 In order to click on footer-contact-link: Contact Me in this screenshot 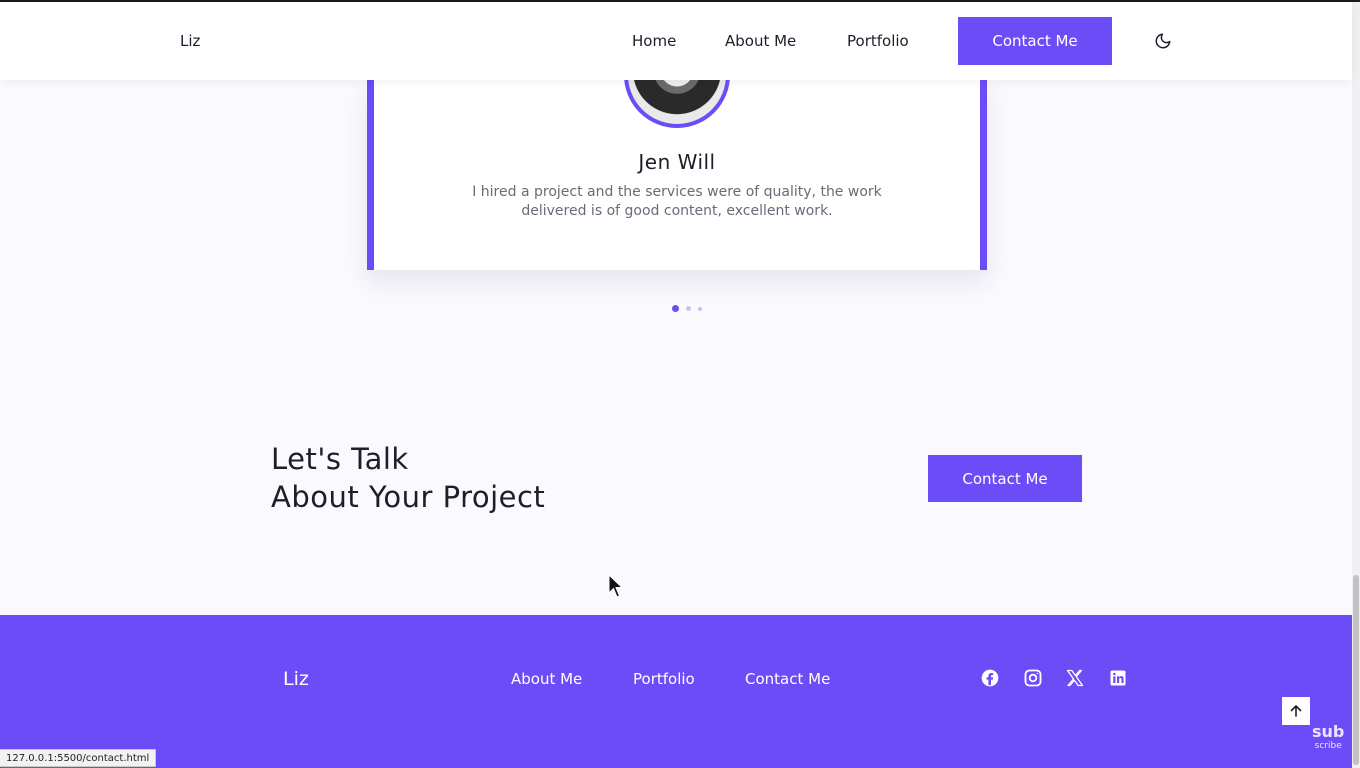, I will do `click(787, 679)`.